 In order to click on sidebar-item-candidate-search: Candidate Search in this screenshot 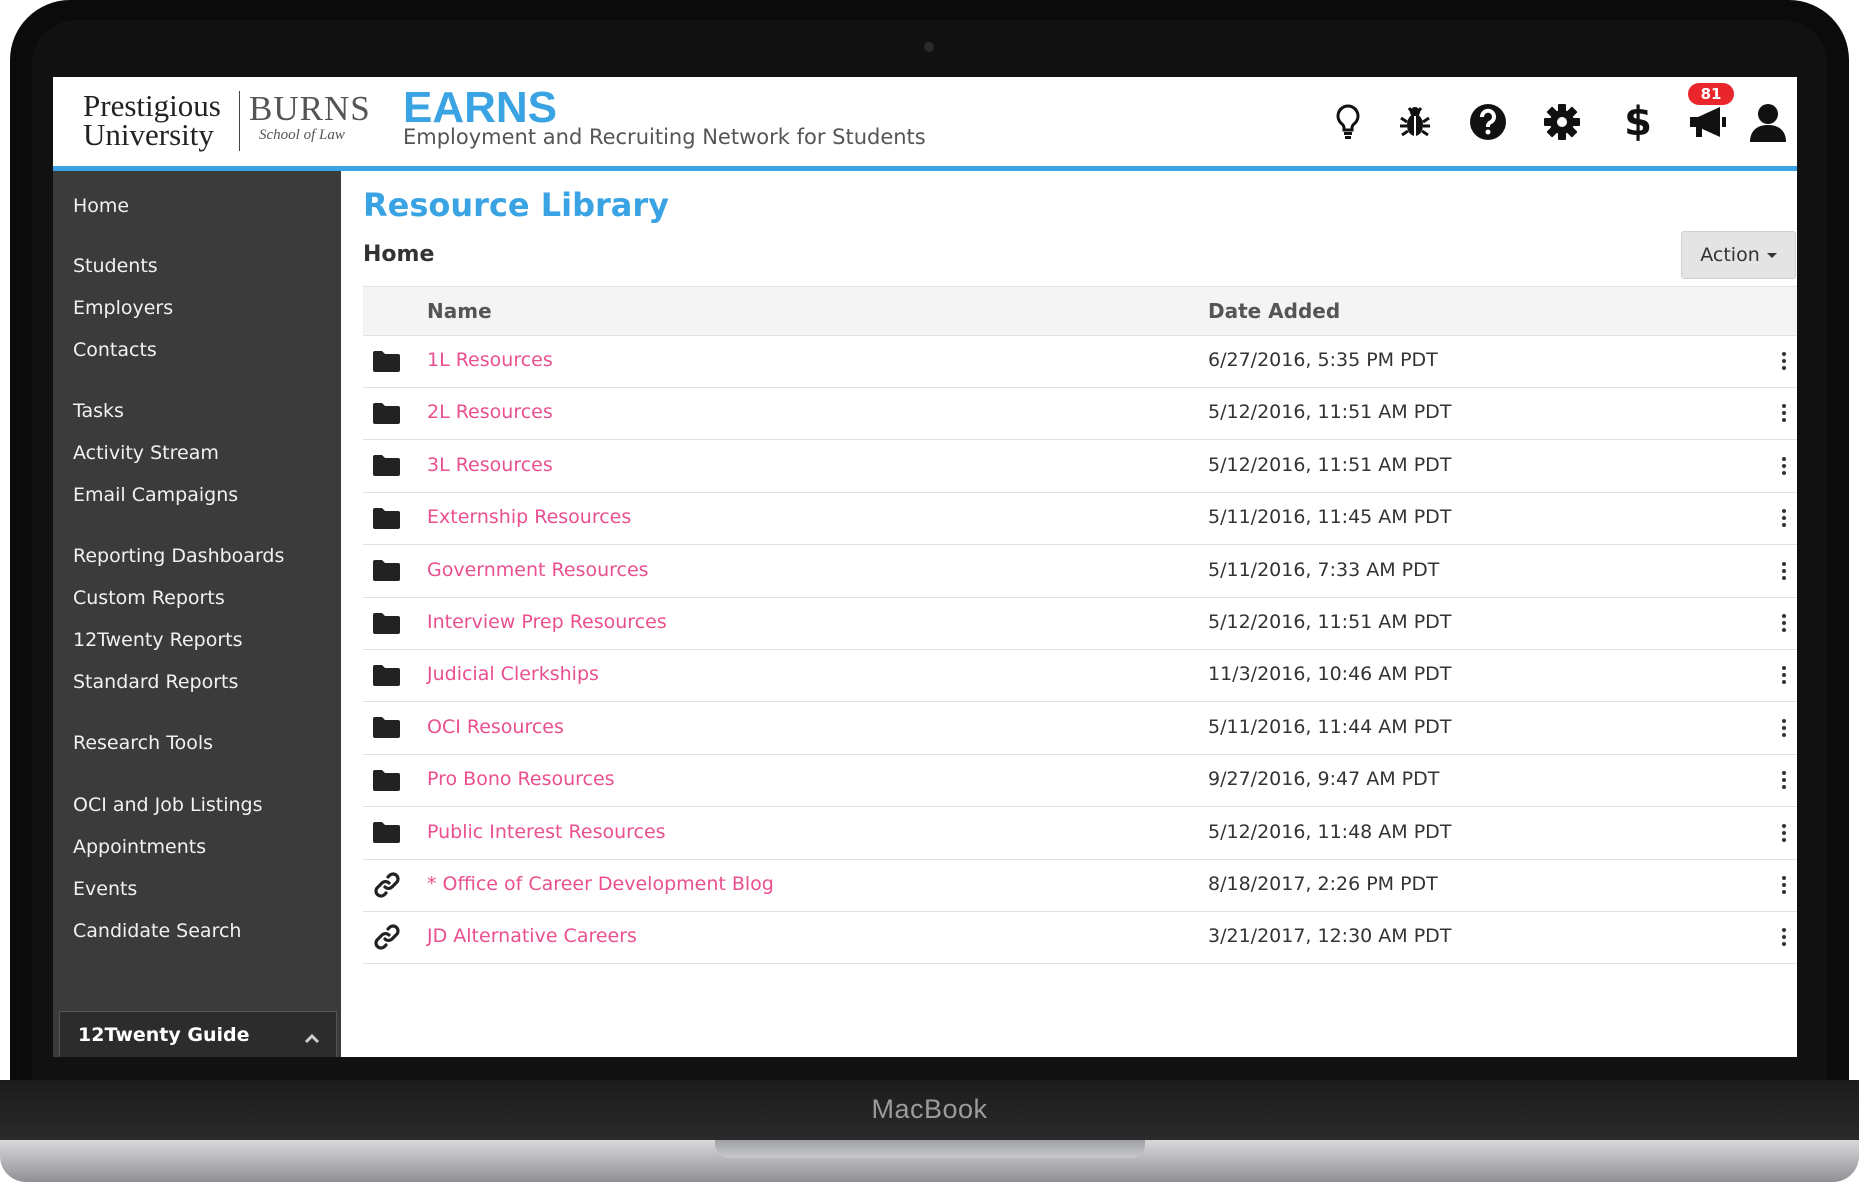, I will do `click(157, 931)`.